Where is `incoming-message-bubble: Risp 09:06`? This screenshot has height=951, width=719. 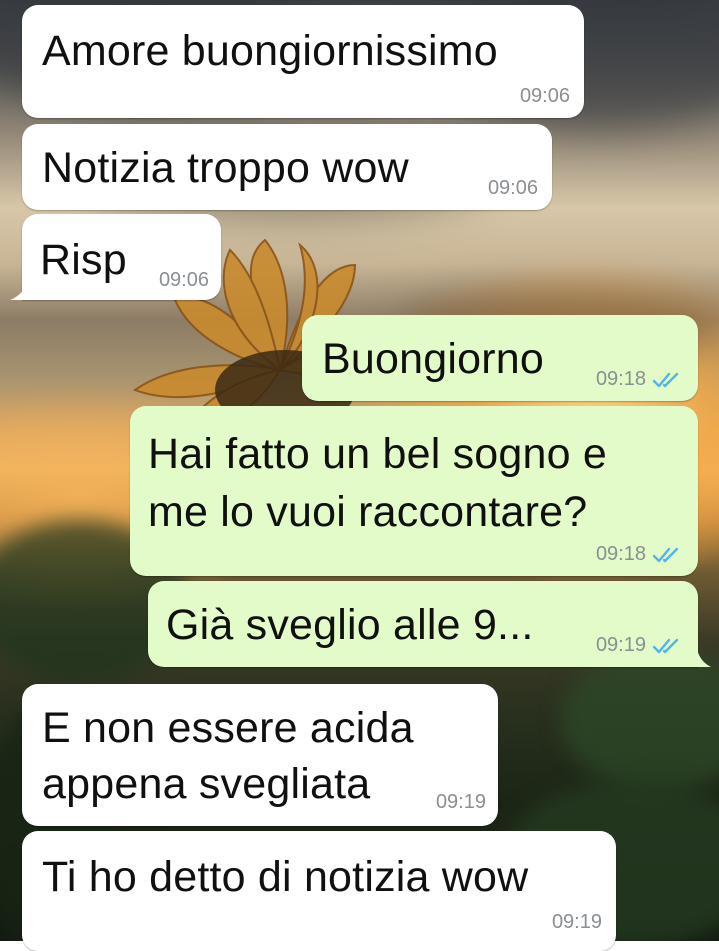 incoming-message-bubble: Risp 09:06 is located at coordinates (121, 257).